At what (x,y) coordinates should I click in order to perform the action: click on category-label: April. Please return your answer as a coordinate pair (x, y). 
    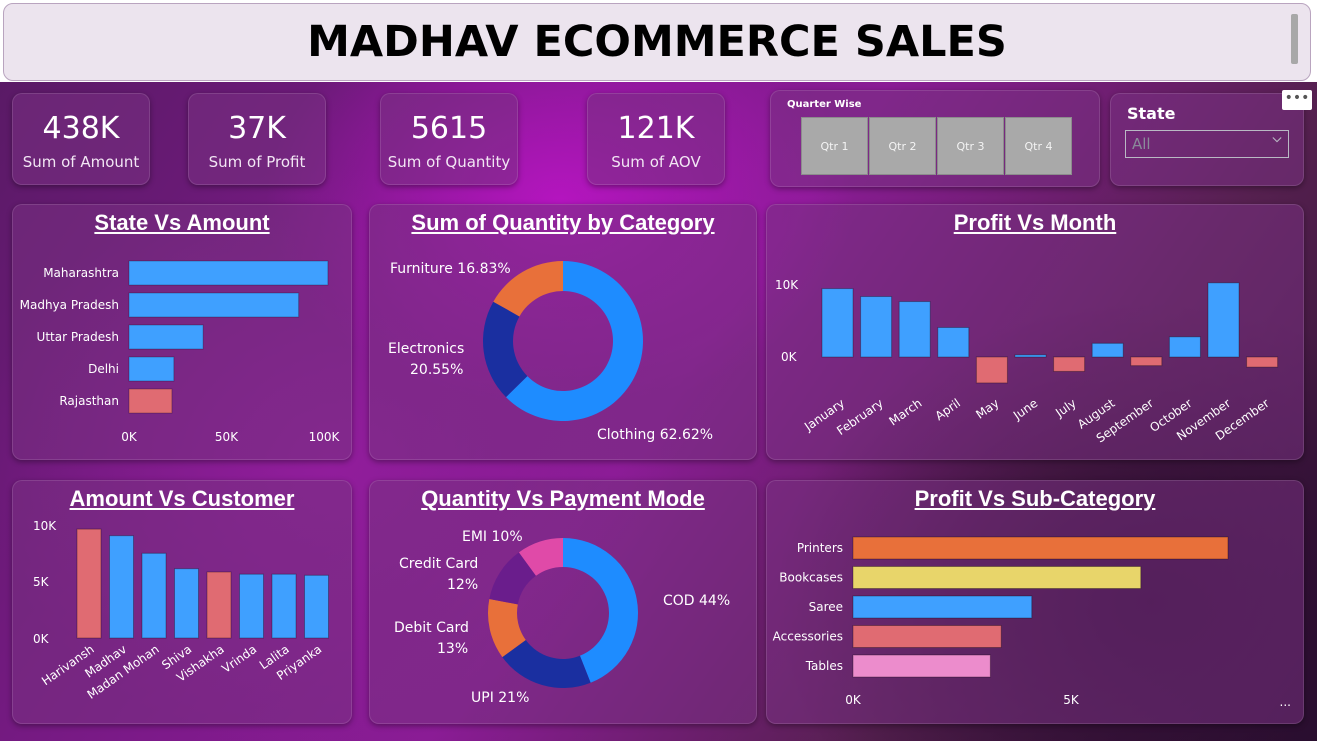
    Looking at the image, I should click on (948, 409).